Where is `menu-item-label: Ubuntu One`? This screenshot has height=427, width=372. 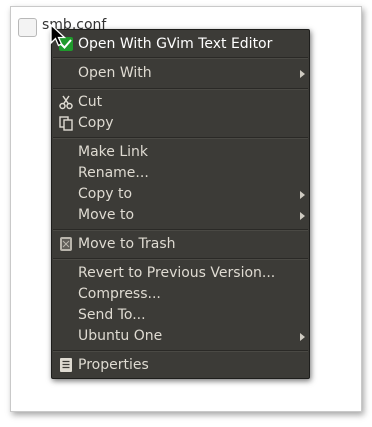 menu-item-label: Ubuntu One is located at coordinates (120, 336).